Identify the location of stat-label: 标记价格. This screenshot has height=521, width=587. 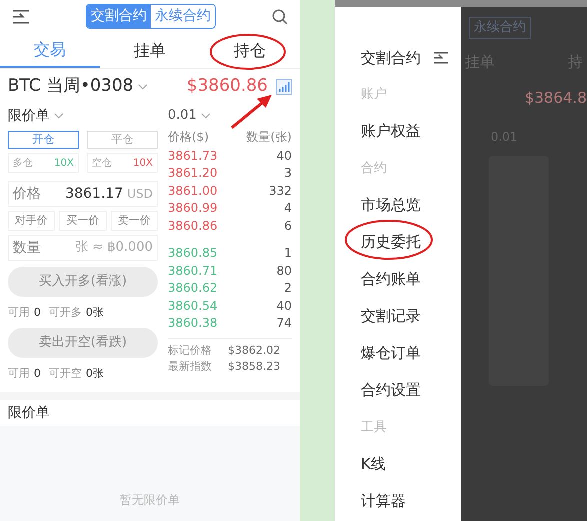
(190, 350).